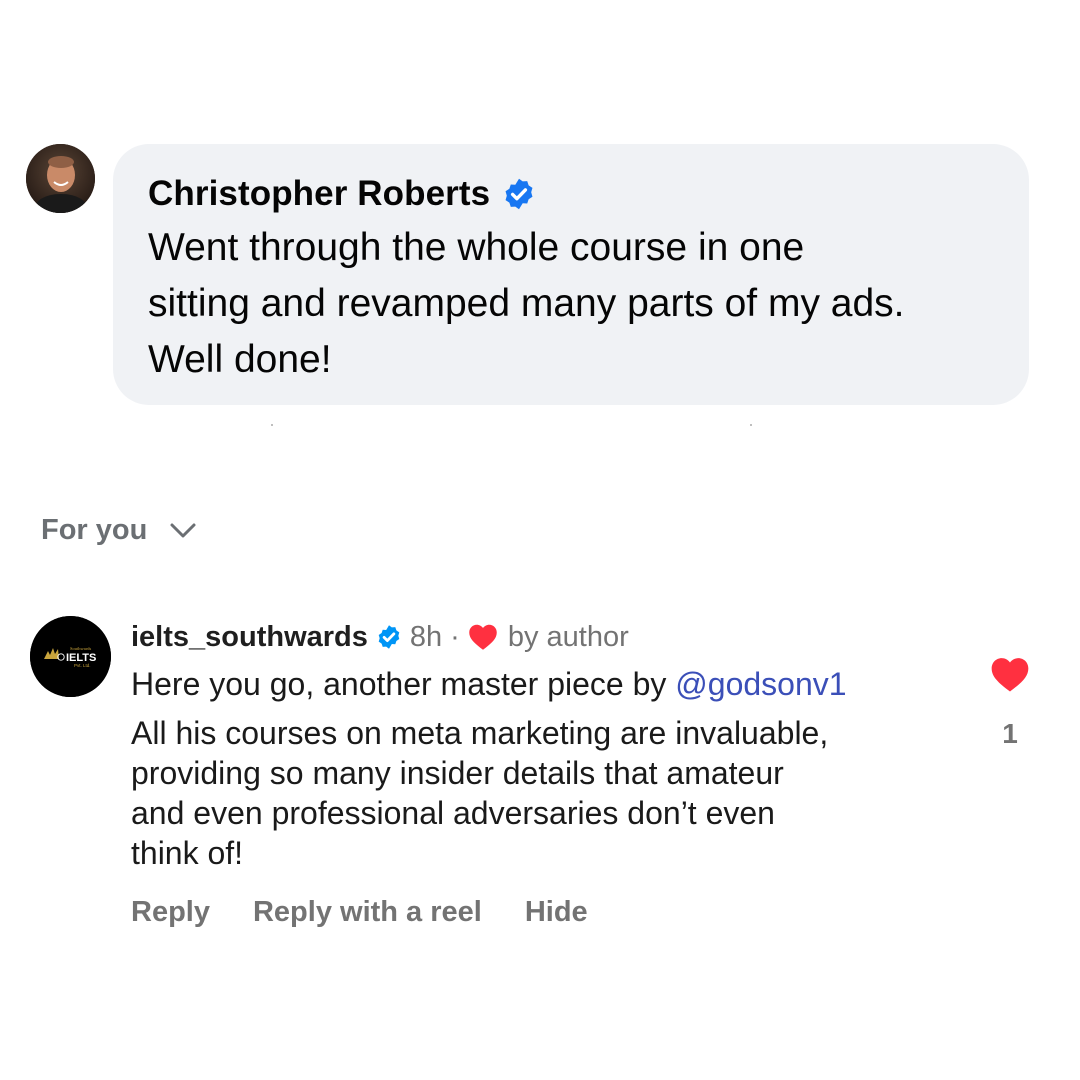 This screenshot has width=1080, height=1080. Describe the element at coordinates (1010, 674) in the screenshot. I see `like-heart-icon` at that location.